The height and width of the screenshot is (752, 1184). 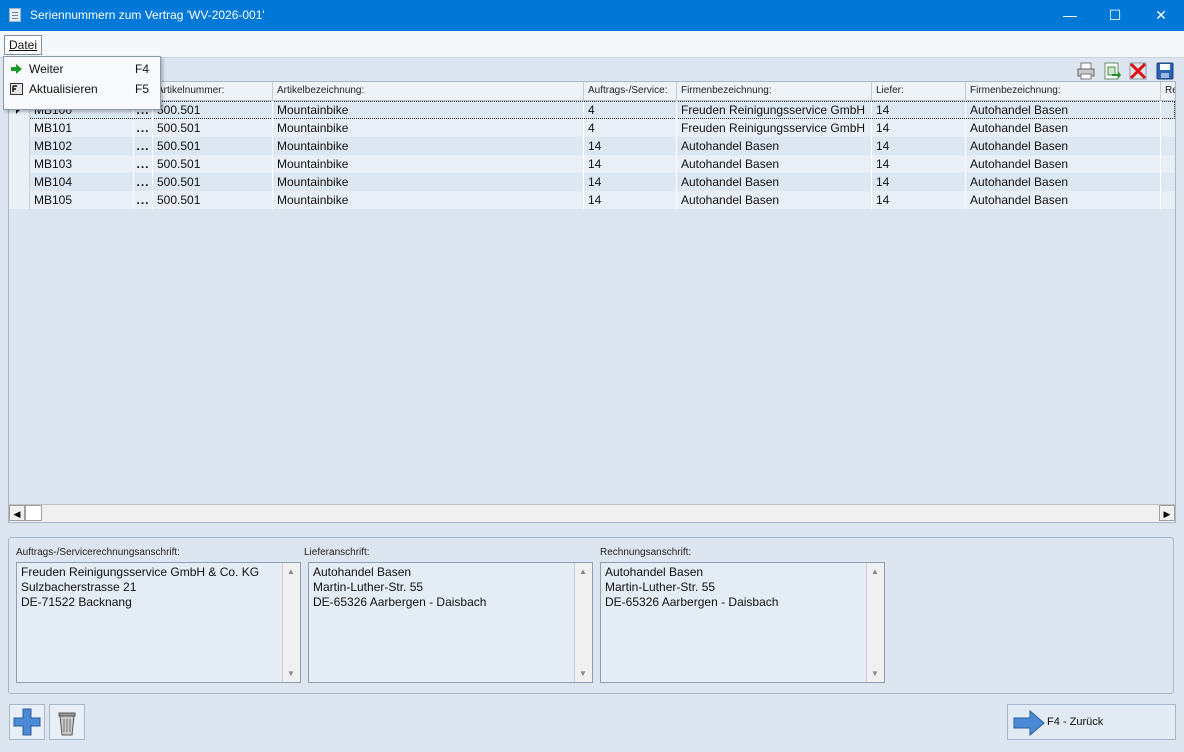 I want to click on delete-red-x-icon, so click(x=1138, y=71).